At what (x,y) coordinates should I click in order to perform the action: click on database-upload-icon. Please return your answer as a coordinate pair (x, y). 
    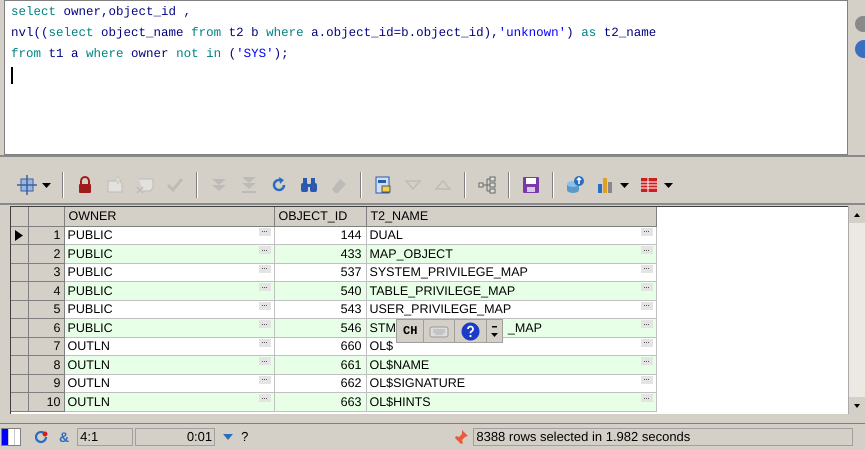
    Looking at the image, I should click on (575, 185).